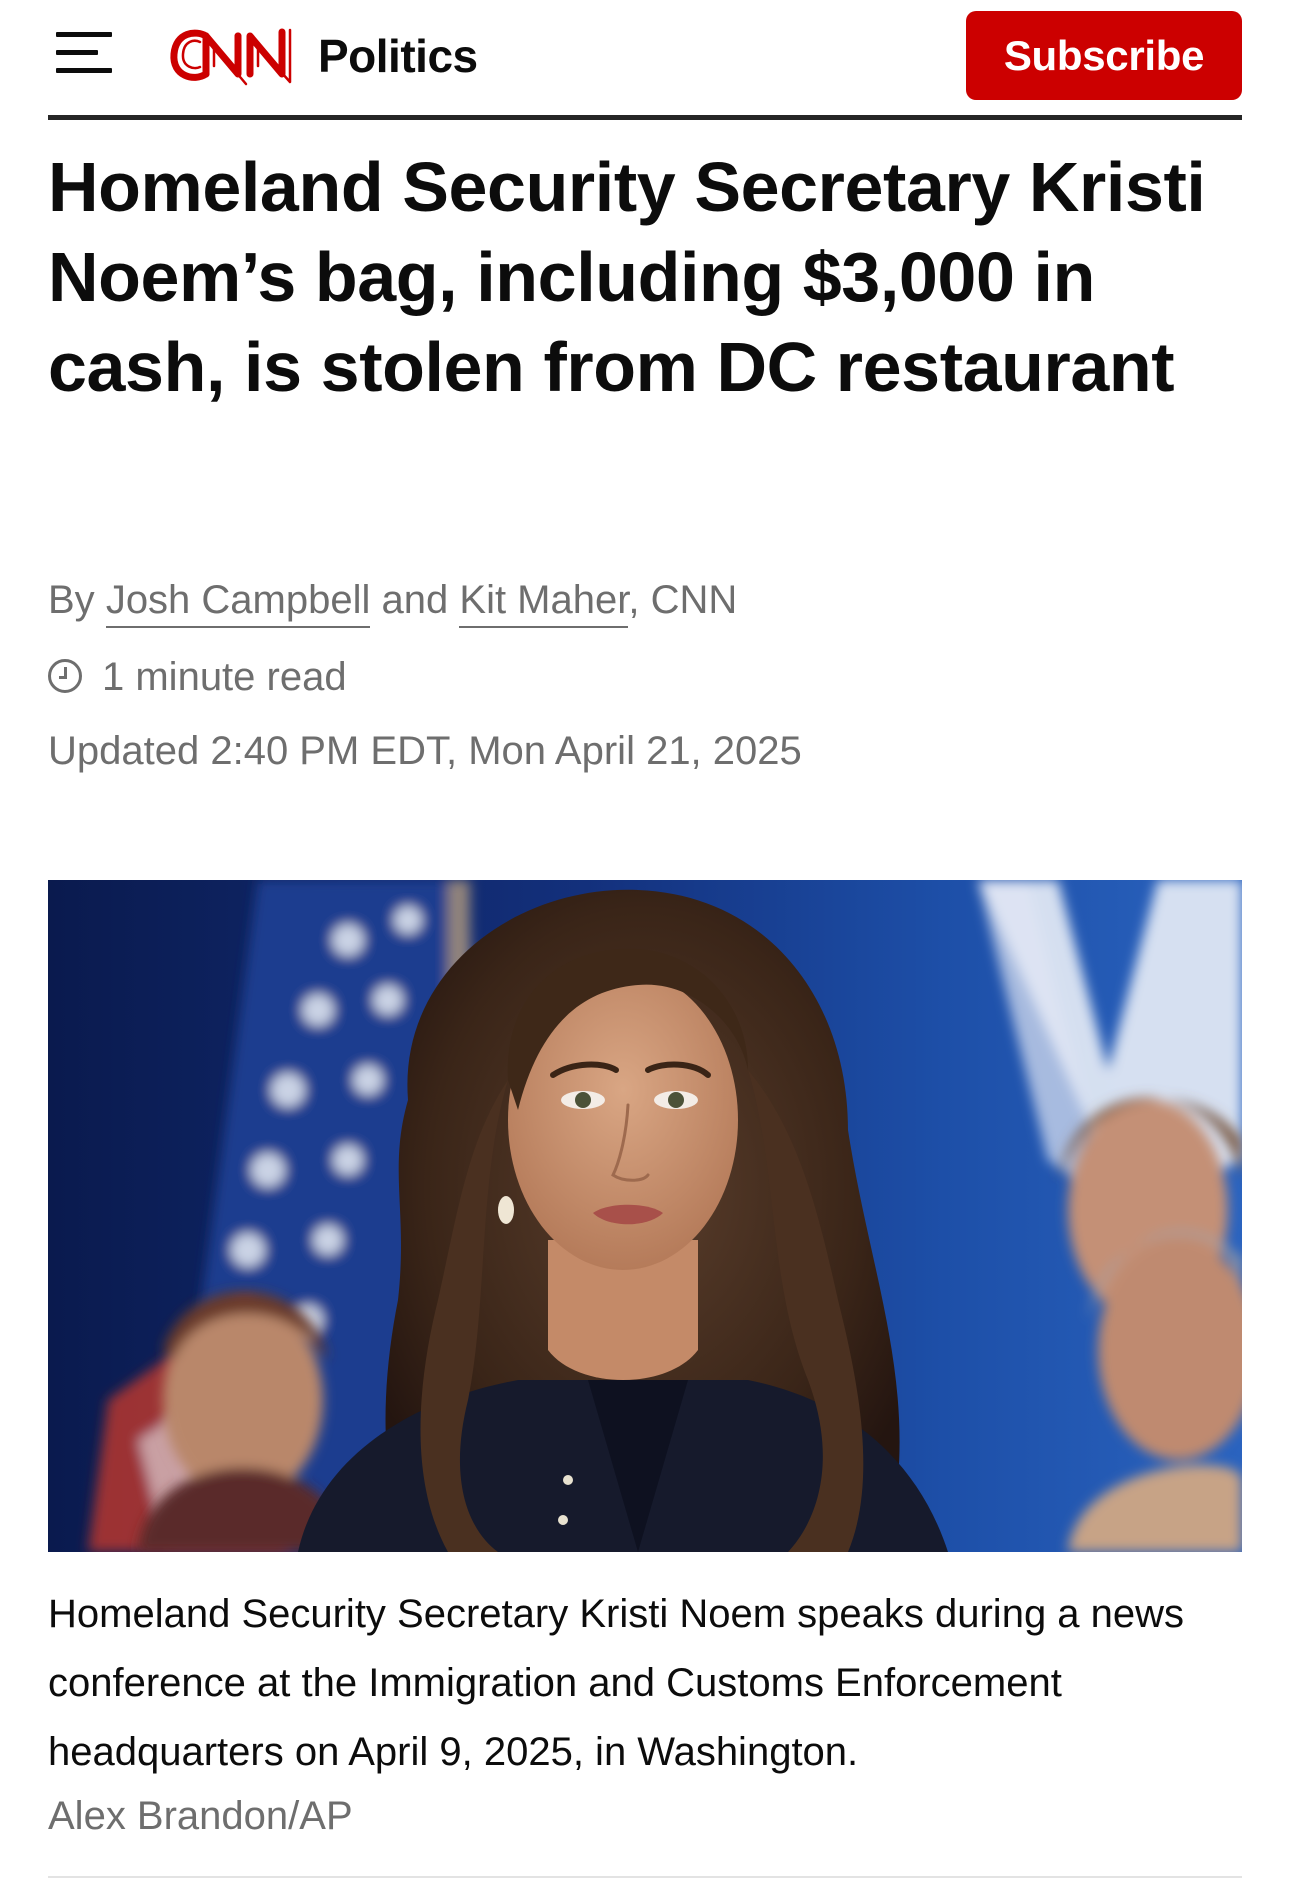 The image size is (1290, 1887). I want to click on byline-outlet: , CNN, so click(683, 600).